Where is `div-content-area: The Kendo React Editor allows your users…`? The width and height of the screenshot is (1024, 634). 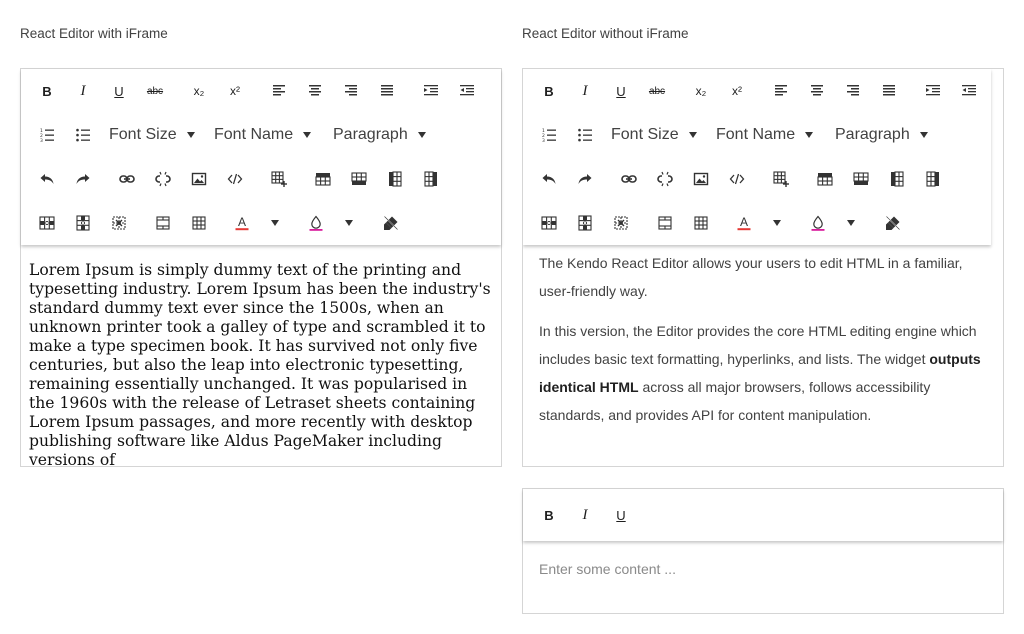 div-content-area: The Kendo React Editor allows your users… is located at coordinates (763, 343).